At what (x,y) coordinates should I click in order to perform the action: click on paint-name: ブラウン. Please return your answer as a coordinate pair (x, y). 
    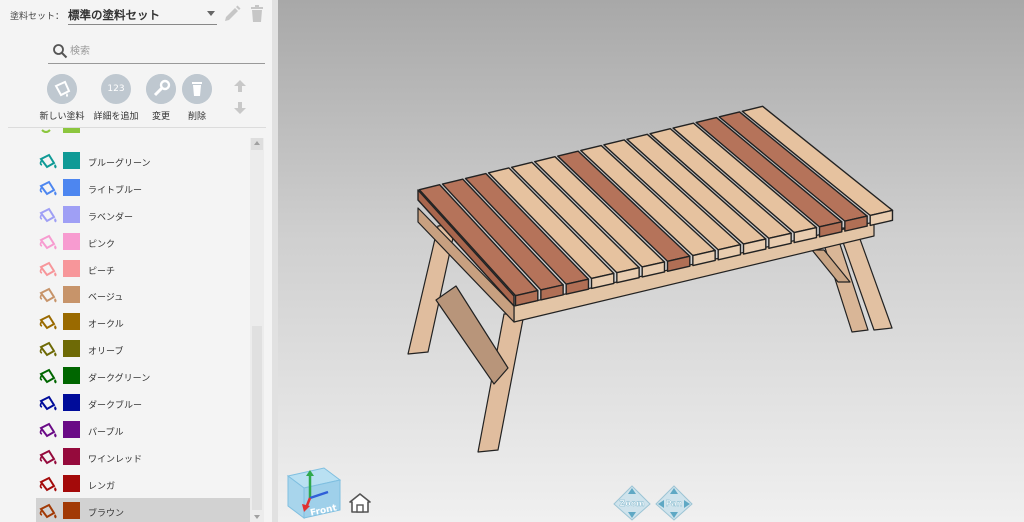
    Looking at the image, I should click on (106, 513).